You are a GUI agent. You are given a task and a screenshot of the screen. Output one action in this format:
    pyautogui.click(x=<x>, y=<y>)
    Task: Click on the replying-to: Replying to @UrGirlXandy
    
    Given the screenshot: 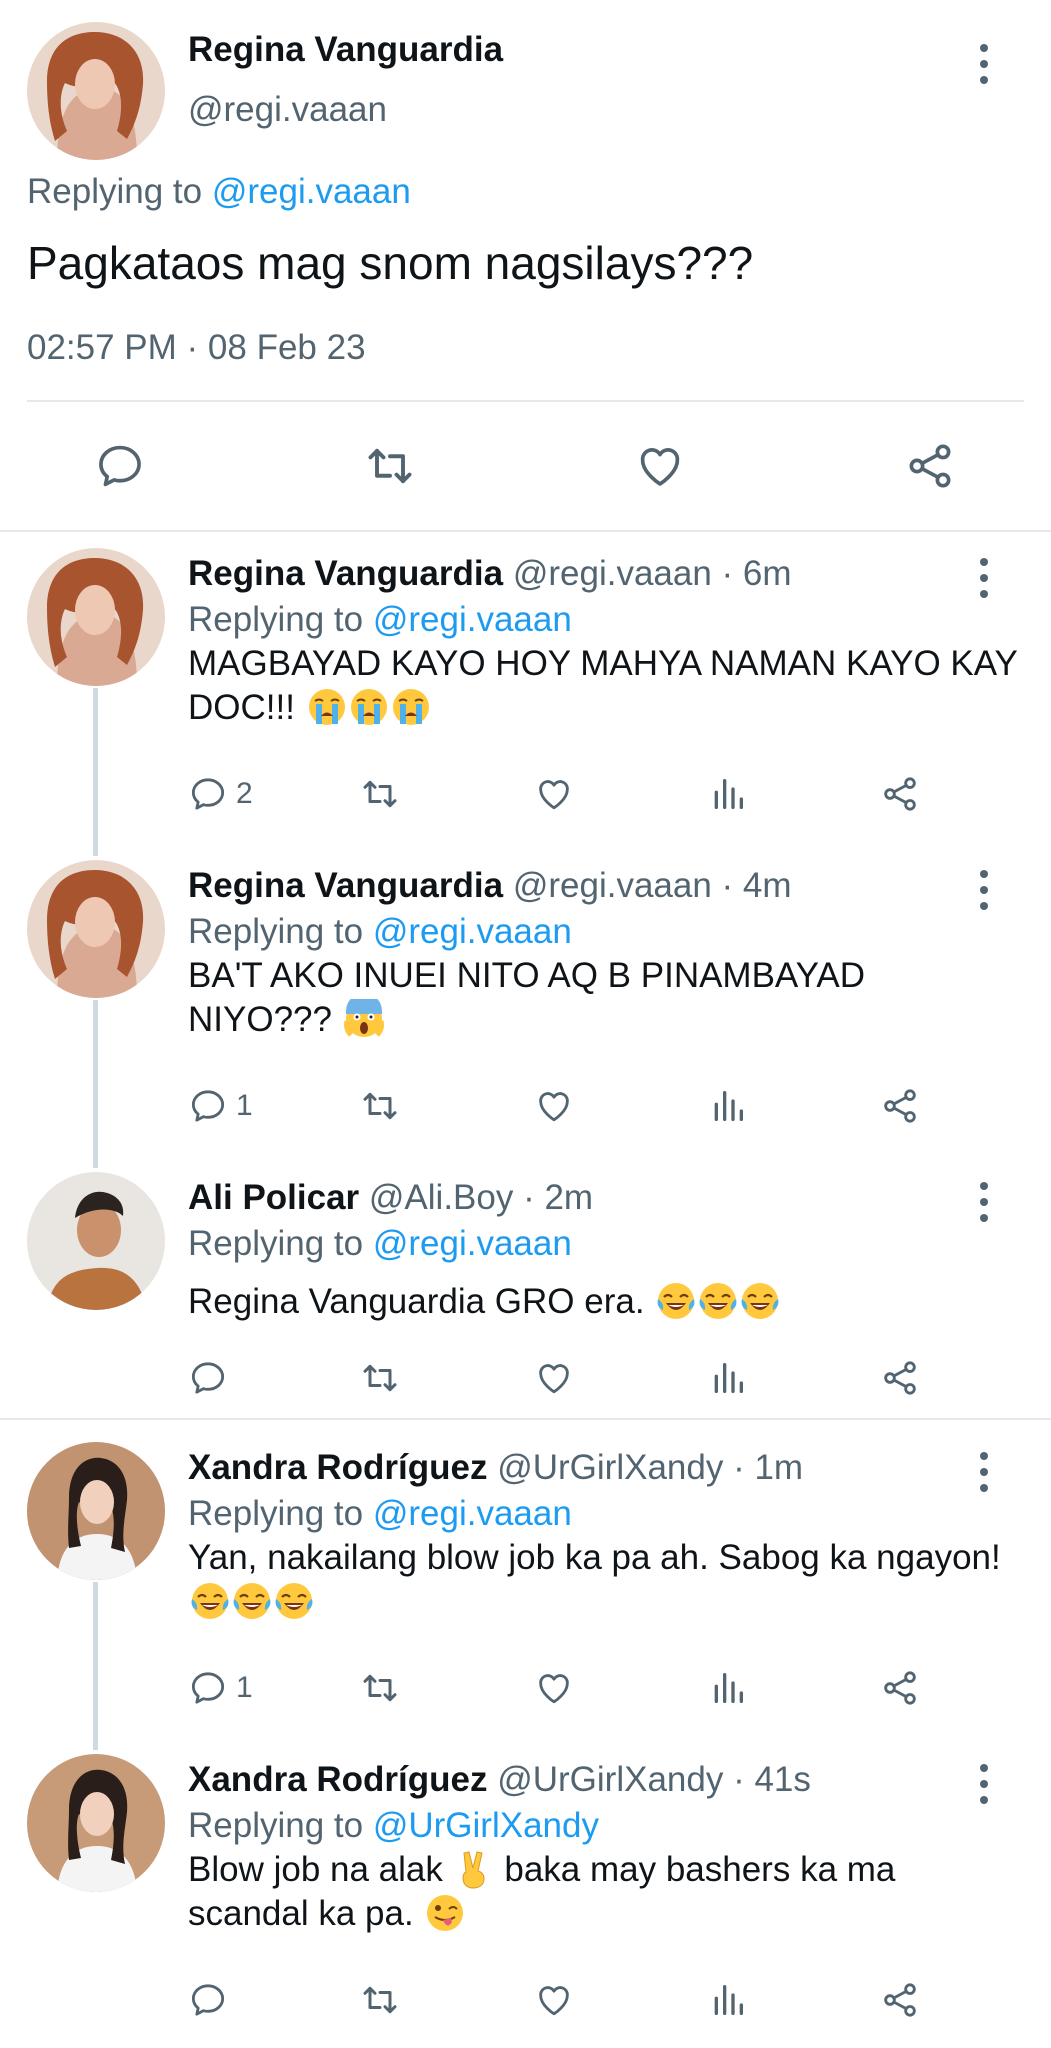 What is the action you would take?
    pyautogui.click(x=393, y=1826)
    